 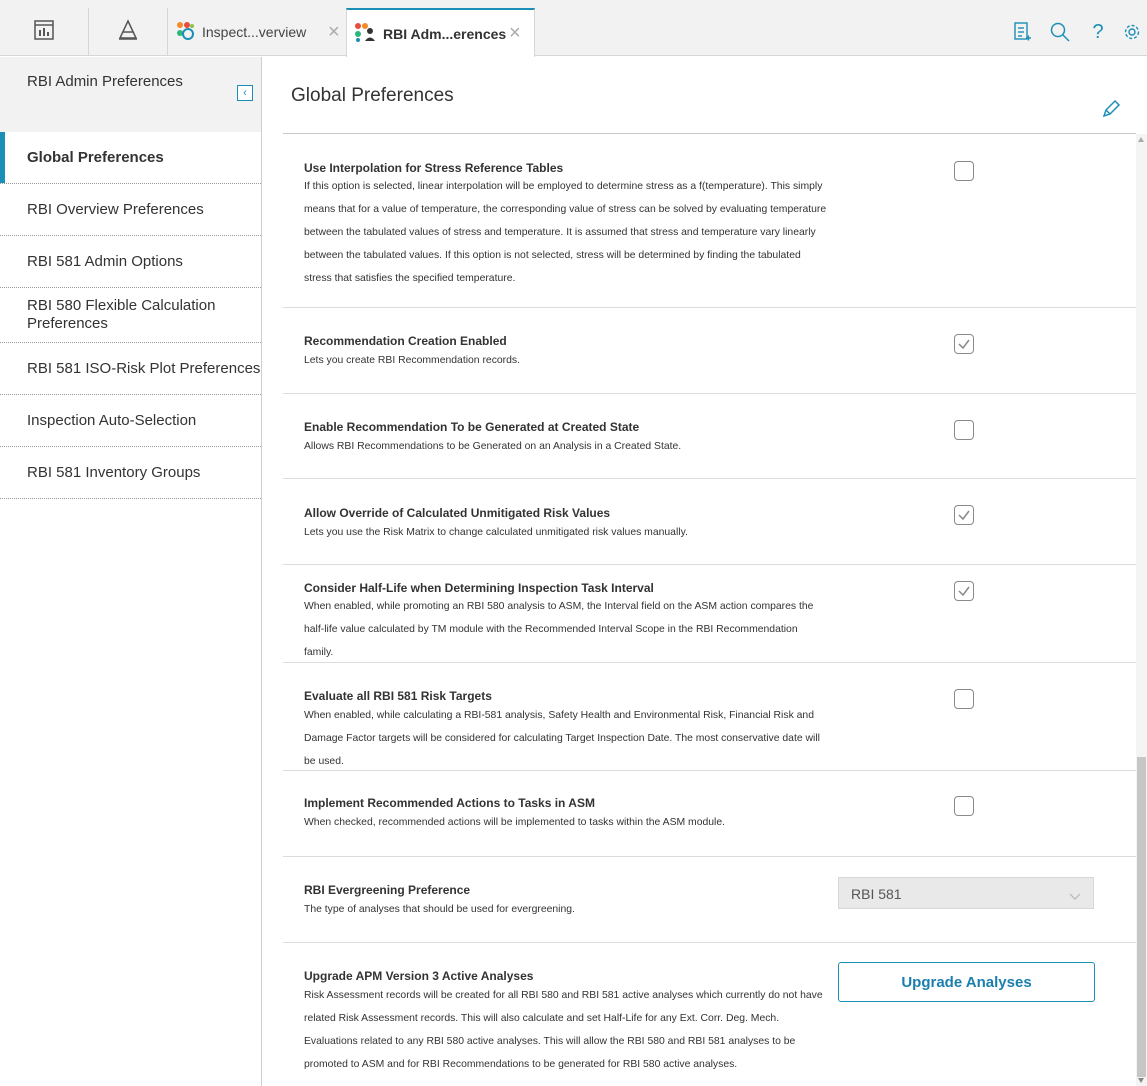 What do you see at coordinates (1141, 917) in the screenshot?
I see `scrollbar-thumb` at bounding box center [1141, 917].